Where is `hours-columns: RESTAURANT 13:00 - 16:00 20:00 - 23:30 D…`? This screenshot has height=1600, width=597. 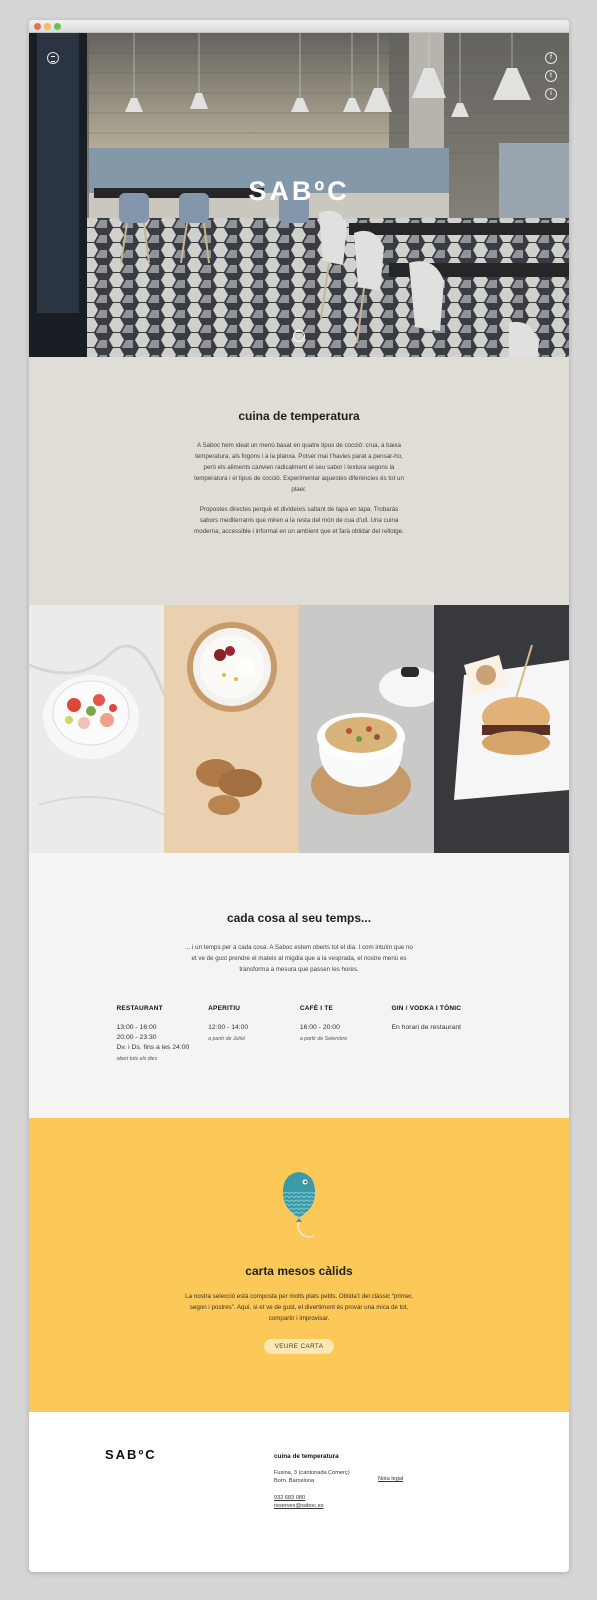
hours-columns: RESTAURANT 13:00 - 16:00 20:00 - 23:30 D… is located at coordinates (299, 1033).